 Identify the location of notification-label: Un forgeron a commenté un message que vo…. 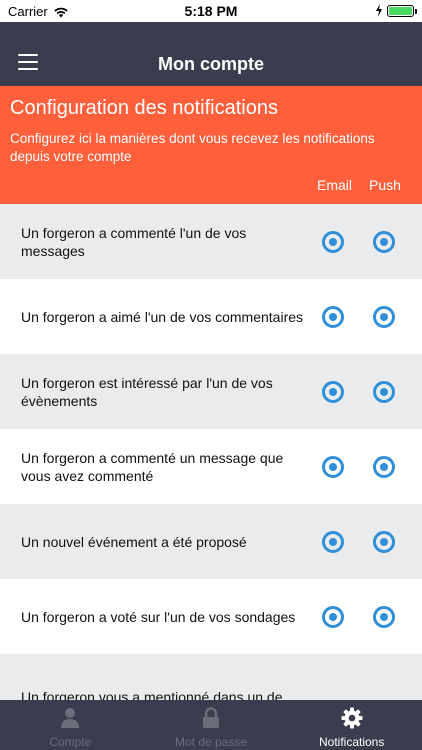
(152, 466).